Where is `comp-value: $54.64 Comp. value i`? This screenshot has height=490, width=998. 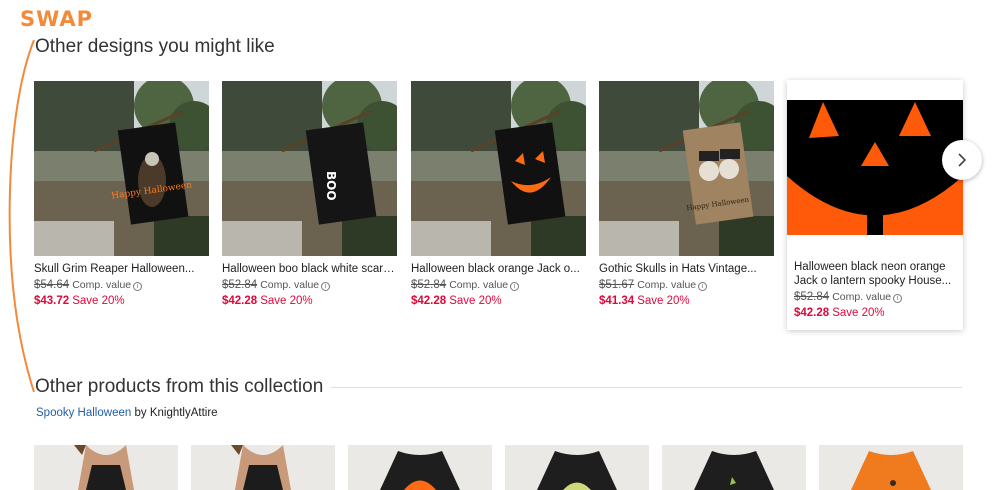 comp-value: $54.64 Comp. value i is located at coordinates (121, 285).